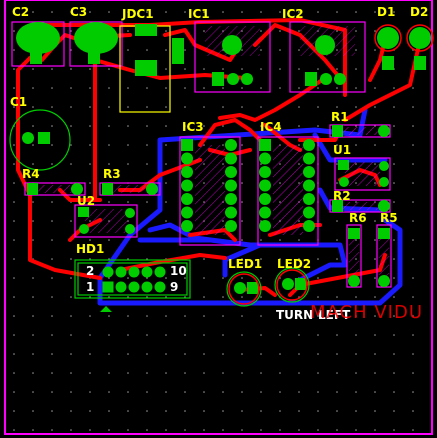 The image size is (437, 438). I want to click on ic4-body, so click(288, 190).